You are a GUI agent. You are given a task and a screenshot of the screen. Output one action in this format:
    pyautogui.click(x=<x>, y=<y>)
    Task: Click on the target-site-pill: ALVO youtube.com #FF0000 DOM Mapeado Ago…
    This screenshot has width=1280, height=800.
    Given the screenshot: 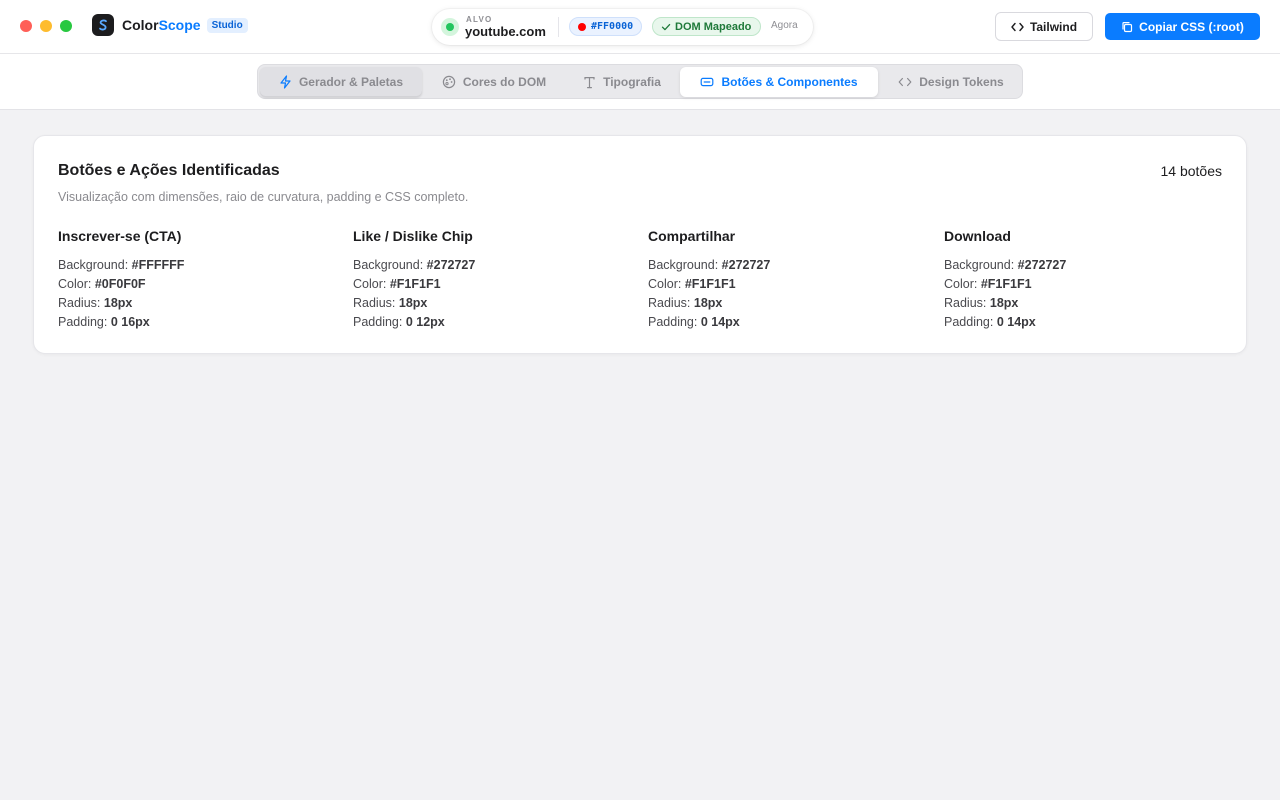 What is the action you would take?
    pyautogui.click(x=622, y=27)
    